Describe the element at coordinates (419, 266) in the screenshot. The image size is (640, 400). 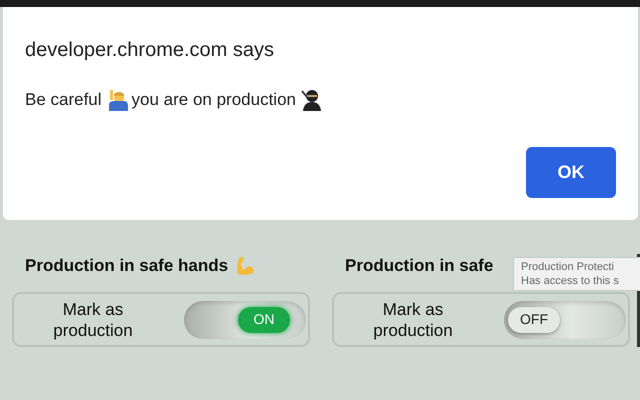
I see `panel-heading: Production in safe` at that location.